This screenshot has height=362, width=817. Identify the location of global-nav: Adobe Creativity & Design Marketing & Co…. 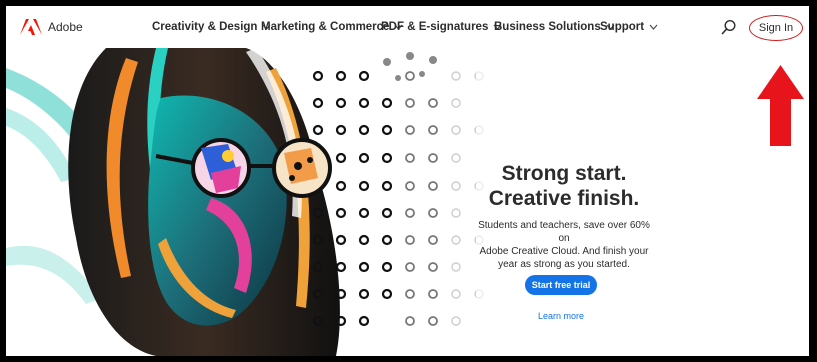
(407, 27).